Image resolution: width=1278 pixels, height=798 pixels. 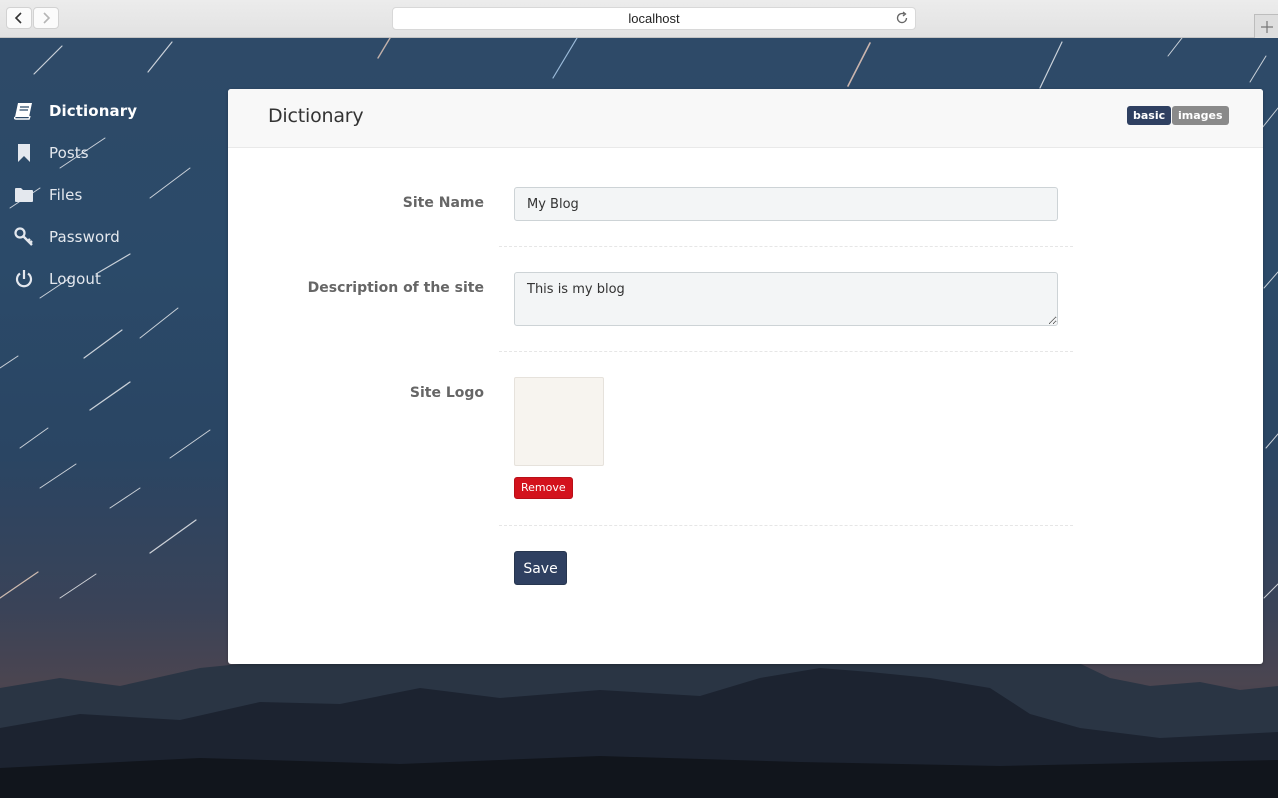 What do you see at coordinates (316, 116) in the screenshot?
I see `page-title: Dictionary` at bounding box center [316, 116].